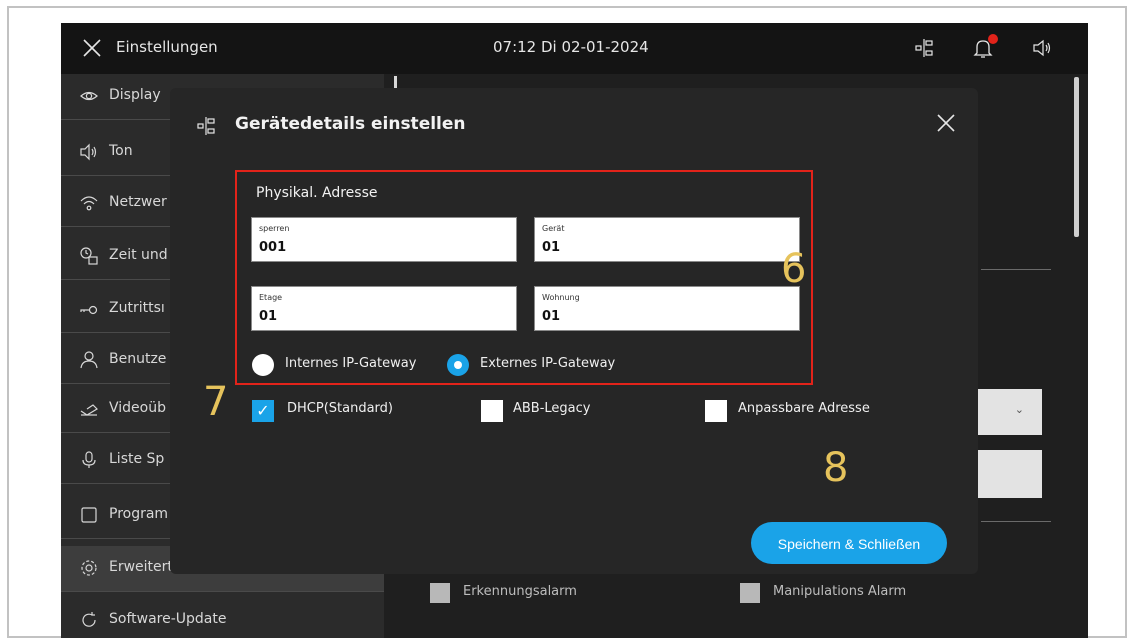 The height and width of the screenshot is (644, 1137). I want to click on annotation-8: 8, so click(836, 468).